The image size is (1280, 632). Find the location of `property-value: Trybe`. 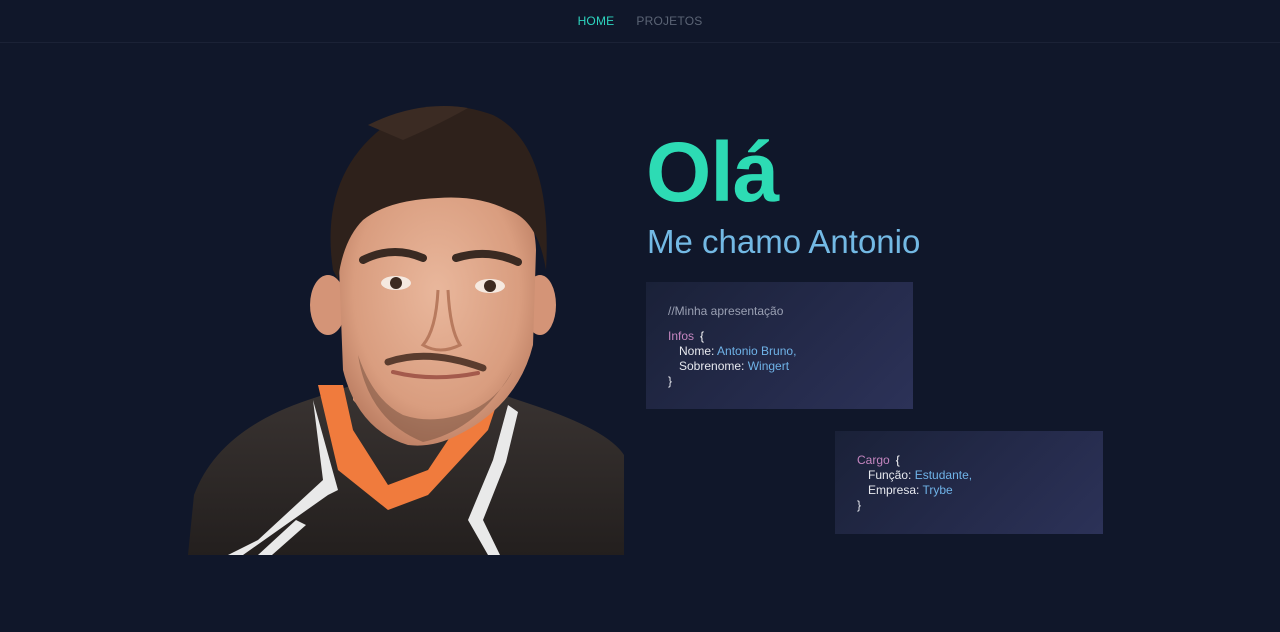

property-value: Trybe is located at coordinates (937, 490).